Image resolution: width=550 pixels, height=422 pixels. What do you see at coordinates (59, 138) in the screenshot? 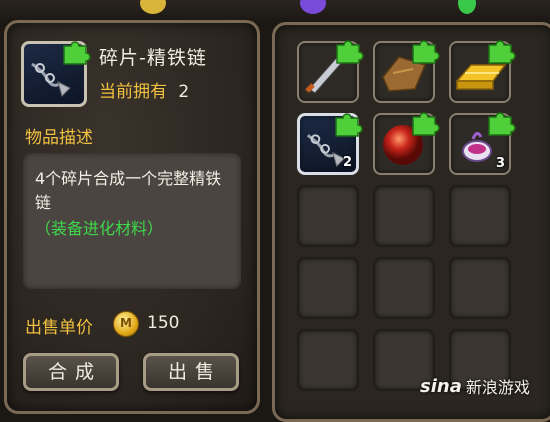
I see `description-title: 物品描述` at bounding box center [59, 138].